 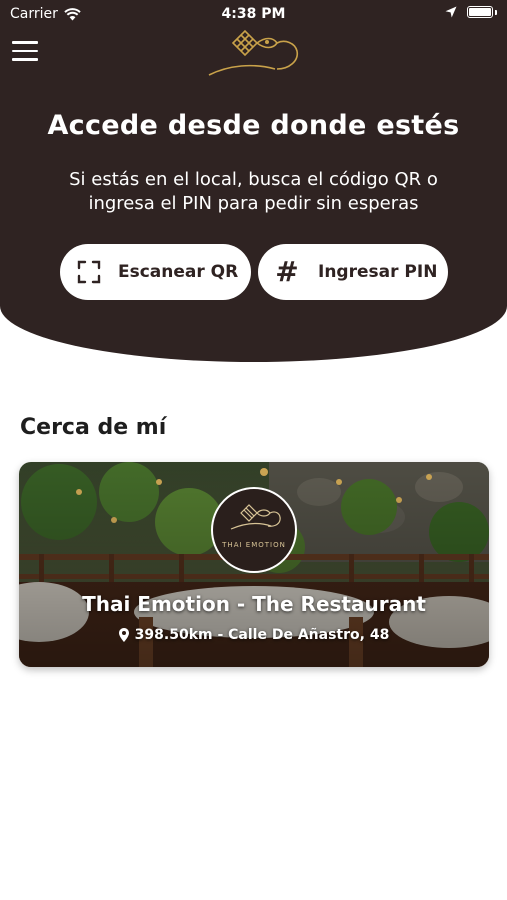 I want to click on scan-qr-button: Escanear QR, so click(x=155, y=272).